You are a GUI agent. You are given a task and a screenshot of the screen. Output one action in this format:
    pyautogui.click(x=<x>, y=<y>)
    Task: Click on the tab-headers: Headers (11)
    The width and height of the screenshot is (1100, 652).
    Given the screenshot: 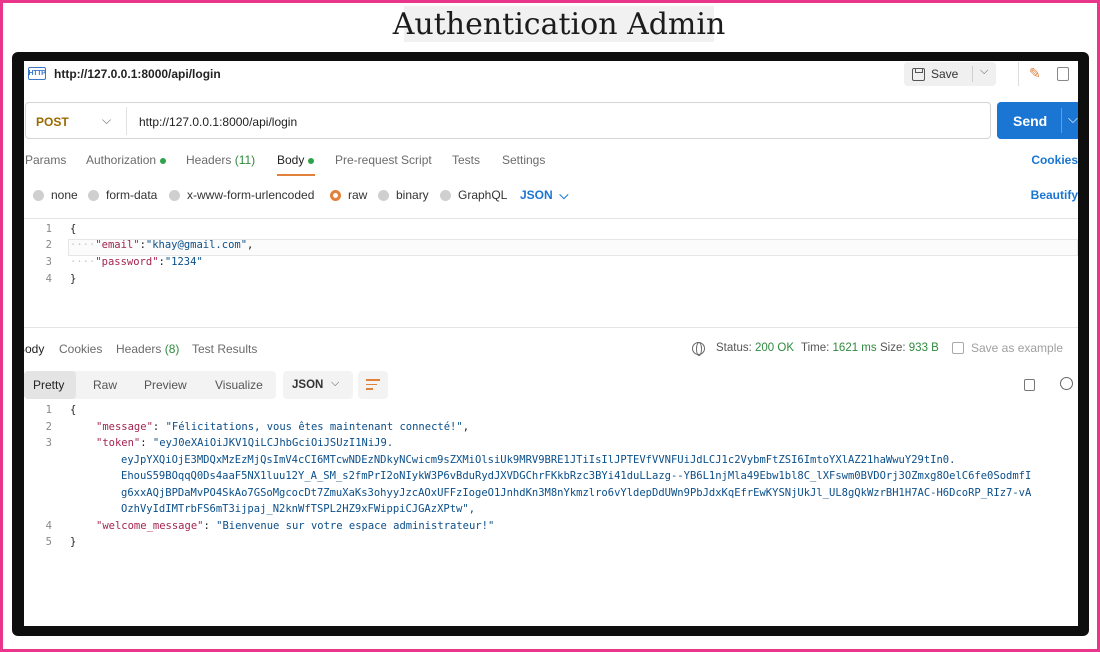 What is the action you would take?
    pyautogui.click(x=220, y=160)
    